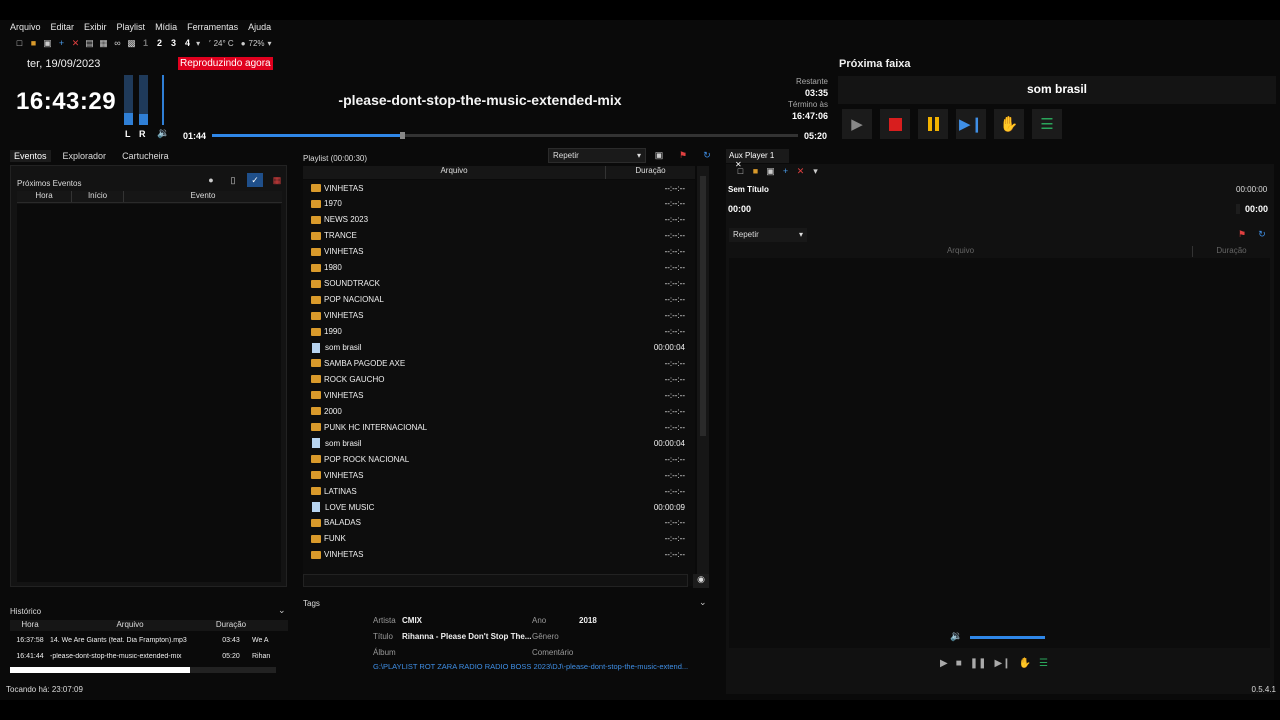  What do you see at coordinates (895, 124) in the screenshot?
I see `stop-button` at bounding box center [895, 124].